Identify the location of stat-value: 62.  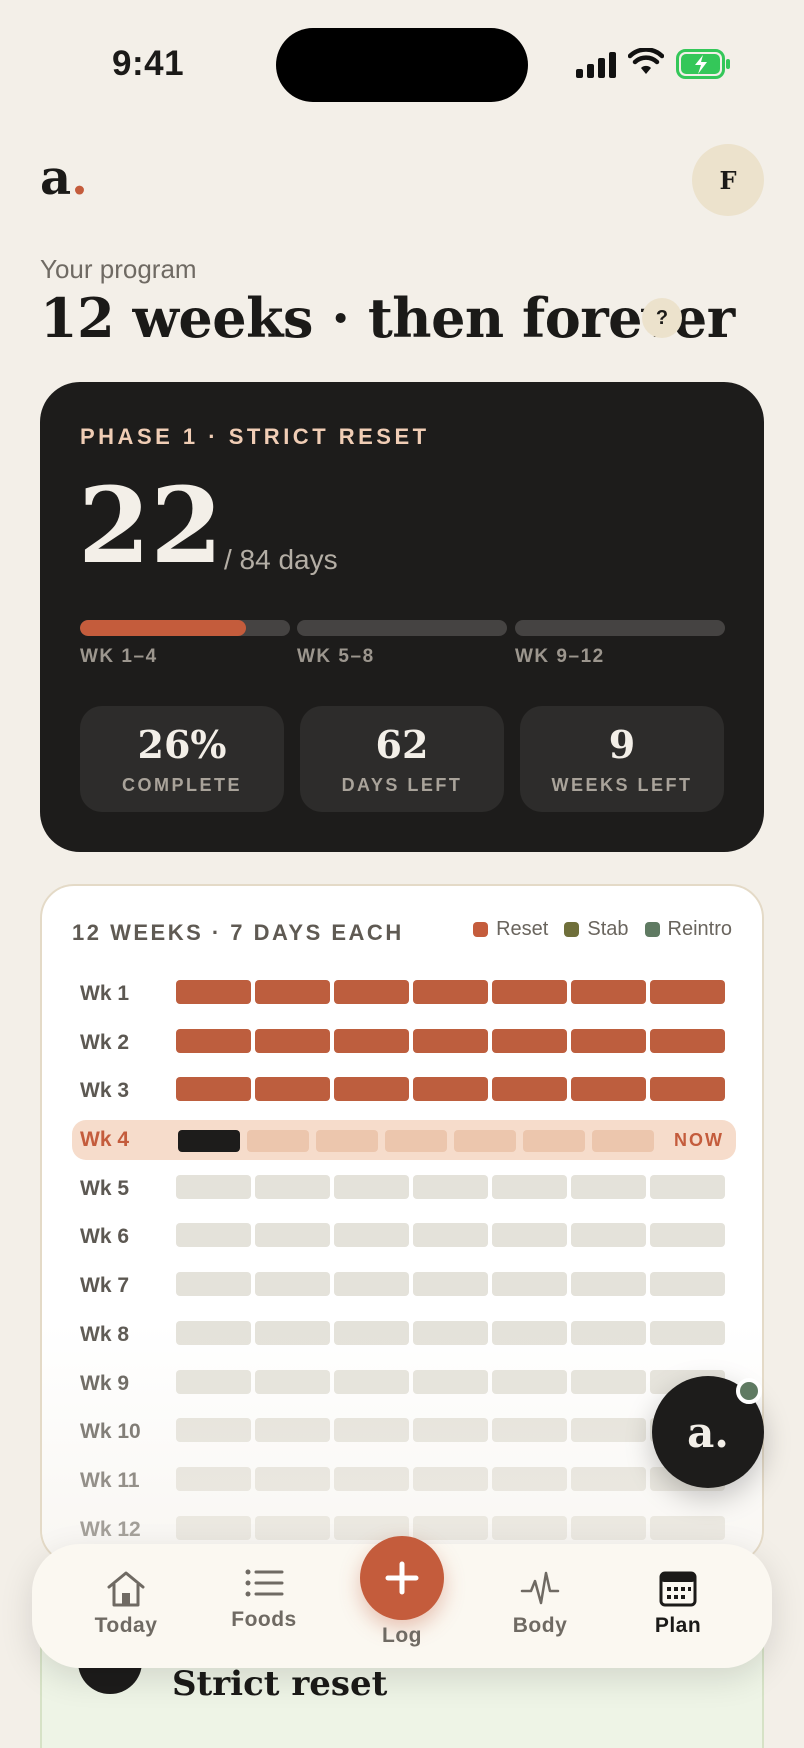
(402, 744).